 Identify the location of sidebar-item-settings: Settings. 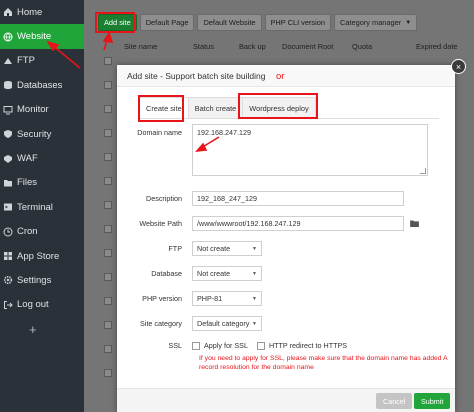
(42, 280).